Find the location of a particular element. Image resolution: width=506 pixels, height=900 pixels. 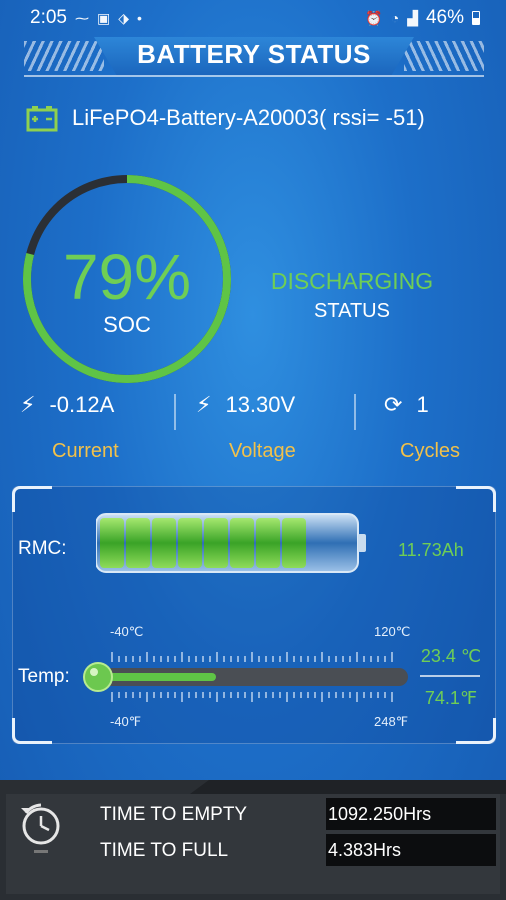

status-bar: 2:05 ⁓ ▣ ⬗ • ⏰ ◔ ▟ 46% is located at coordinates (253, 18).